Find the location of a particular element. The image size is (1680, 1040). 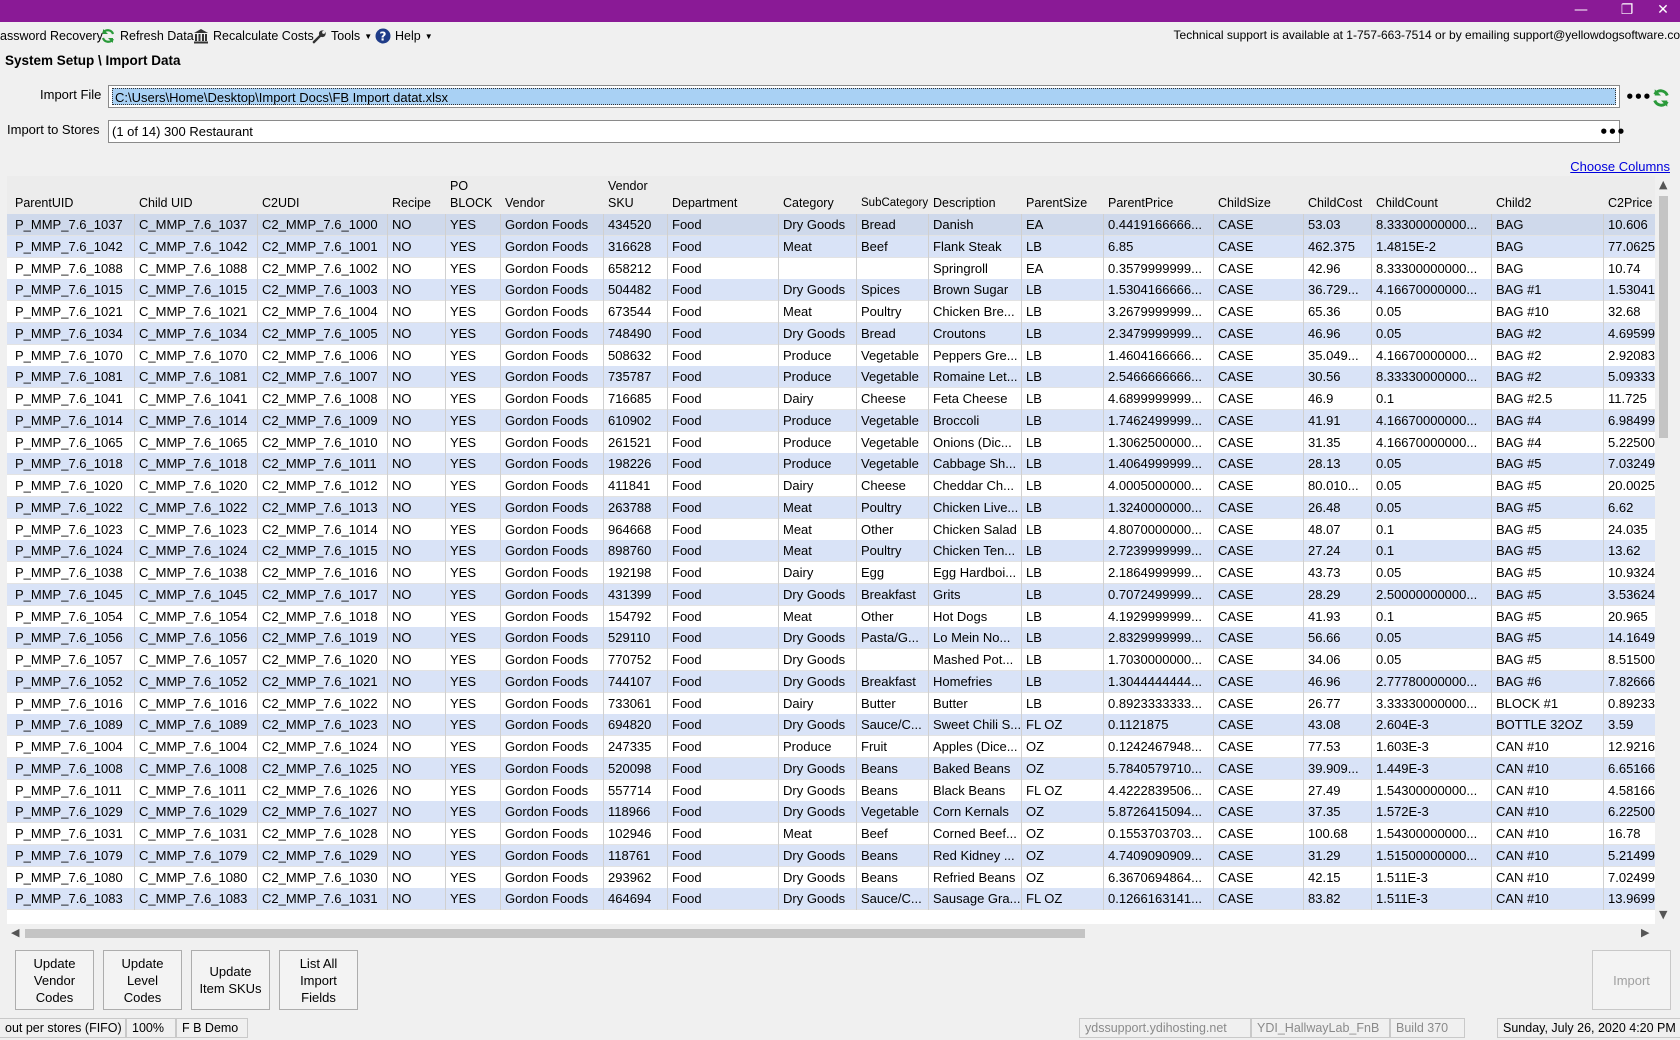

cell-c2-price: 5.09333 is located at coordinates (1629, 377).